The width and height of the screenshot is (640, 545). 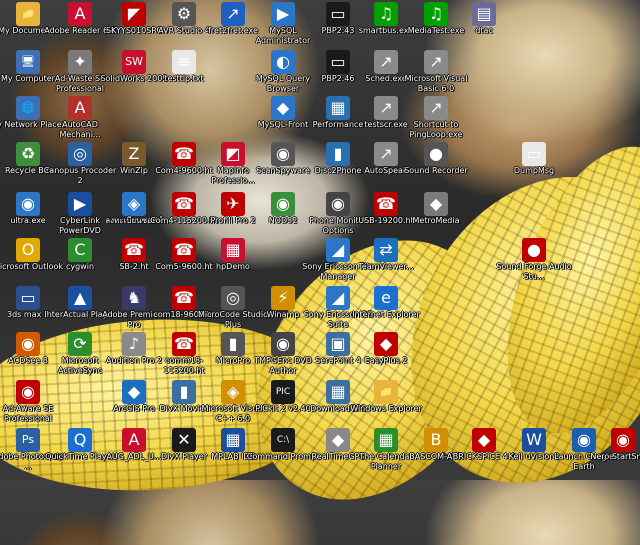 What do you see at coordinates (386, 392) in the screenshot?
I see `windows-explorer-icon: 📁` at bounding box center [386, 392].